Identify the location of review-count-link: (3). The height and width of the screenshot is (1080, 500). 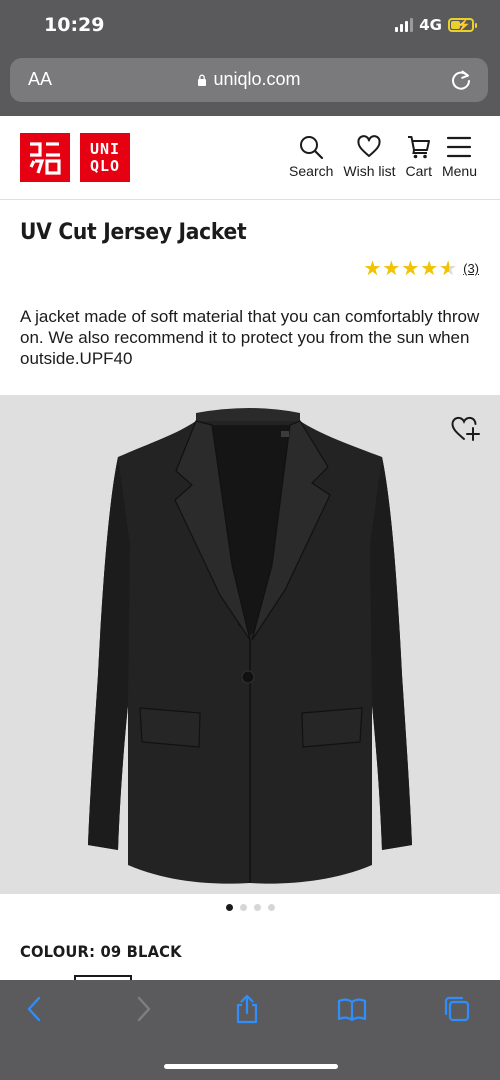
(471, 268).